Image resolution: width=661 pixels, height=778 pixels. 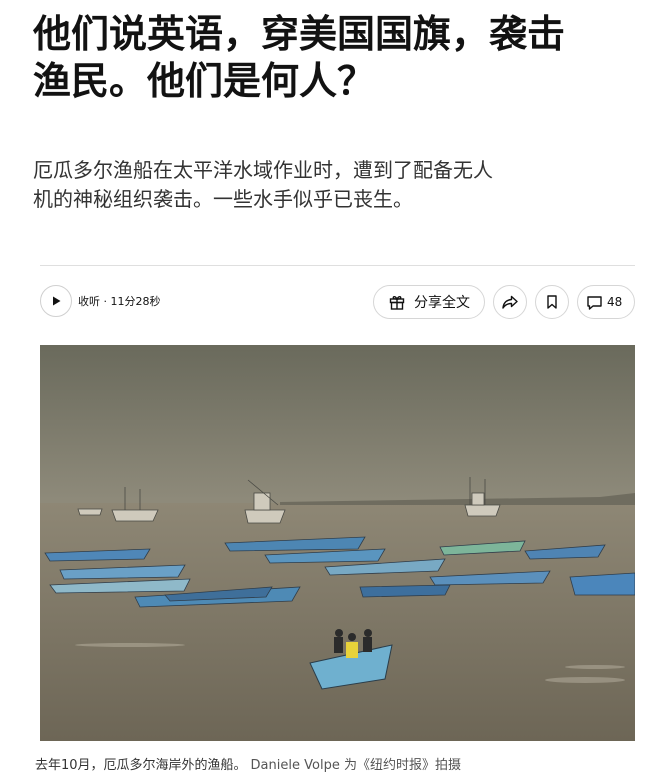 What do you see at coordinates (442, 303) in the screenshot?
I see `share-full-article-label: 分享全文` at bounding box center [442, 303].